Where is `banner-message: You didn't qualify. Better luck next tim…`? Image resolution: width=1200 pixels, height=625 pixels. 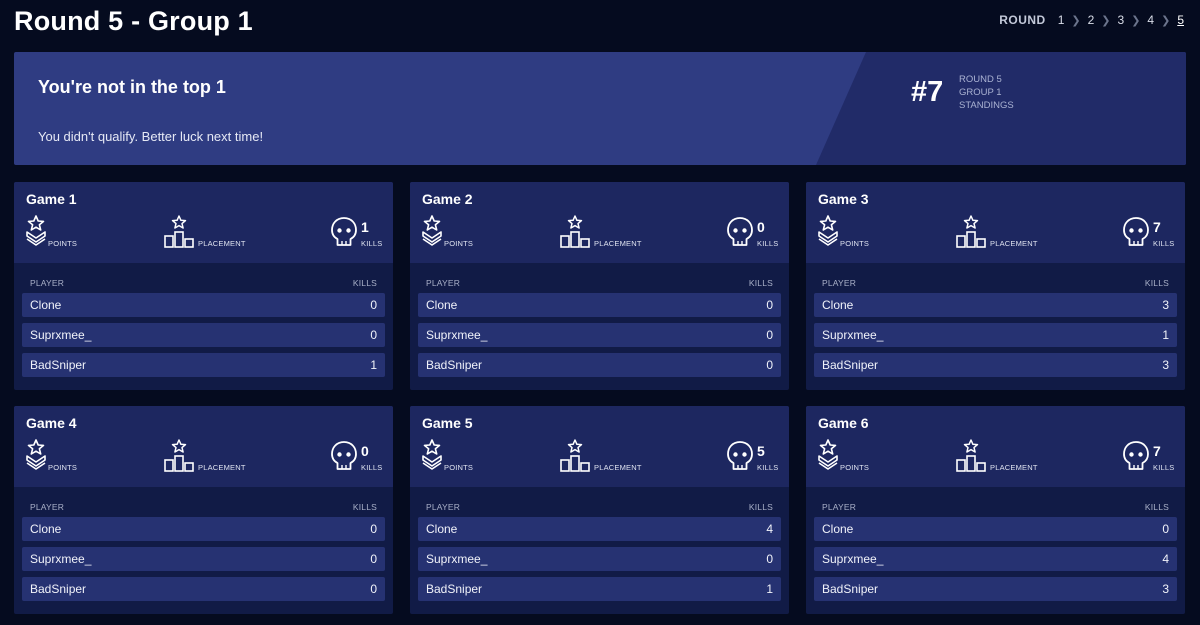
banner-message: You didn't qualify. Better luck next tim… is located at coordinates (151, 136).